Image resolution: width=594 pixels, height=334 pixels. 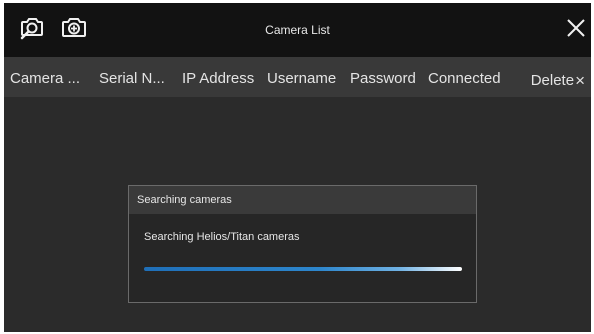 I want to click on column-connected: Connected, so click(x=464, y=78).